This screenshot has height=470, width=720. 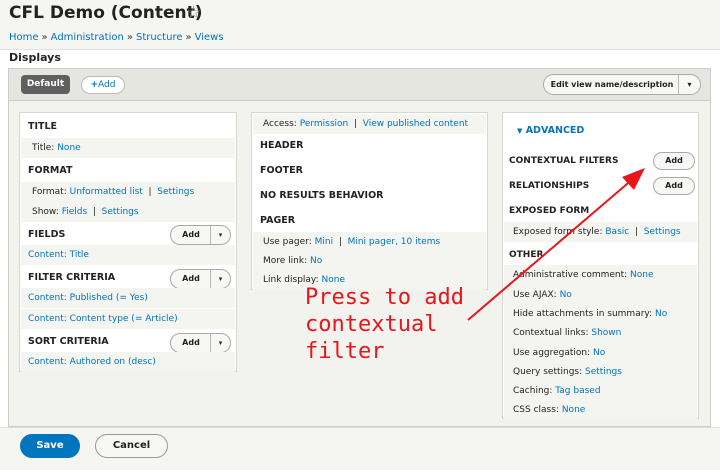 What do you see at coordinates (159, 37) in the screenshot?
I see `breadcrumb-structure: Structure` at bounding box center [159, 37].